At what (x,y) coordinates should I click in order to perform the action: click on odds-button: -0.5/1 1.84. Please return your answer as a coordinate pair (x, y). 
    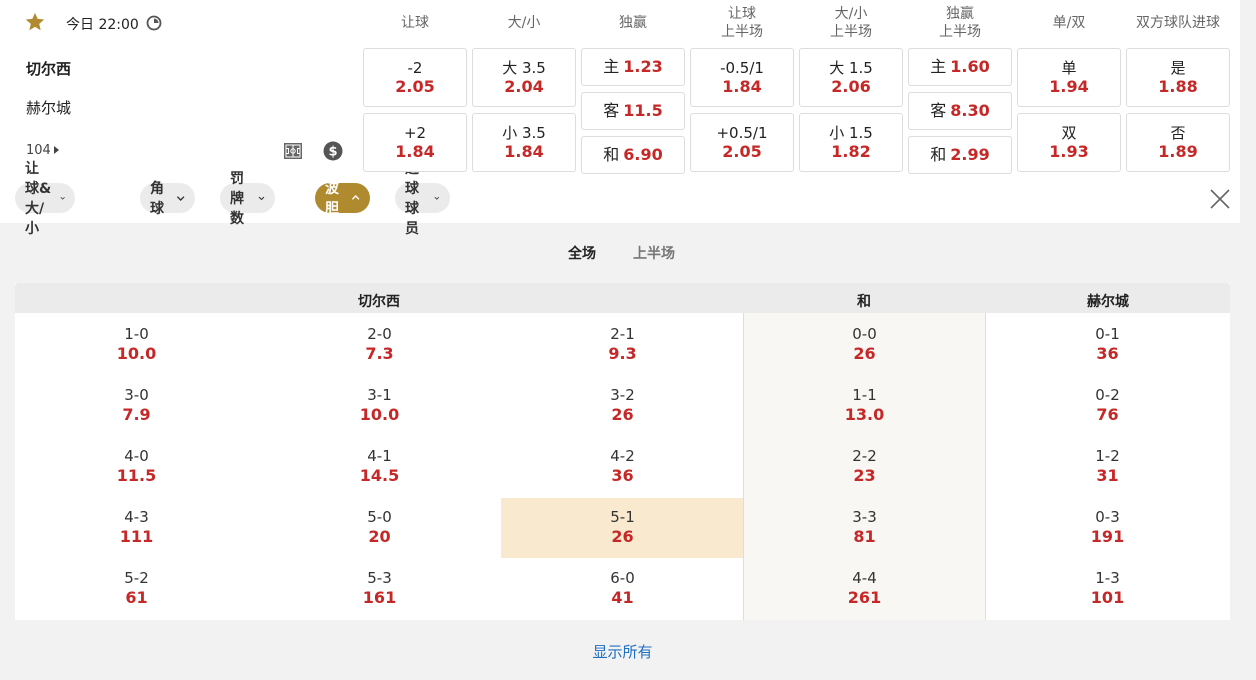
    Looking at the image, I should click on (742, 77).